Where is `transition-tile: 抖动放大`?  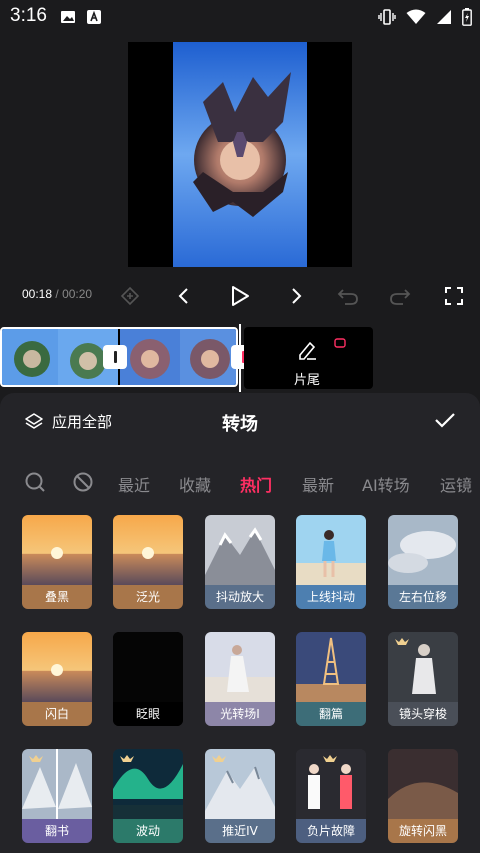
transition-tile: 抖动放大 is located at coordinates (240, 562).